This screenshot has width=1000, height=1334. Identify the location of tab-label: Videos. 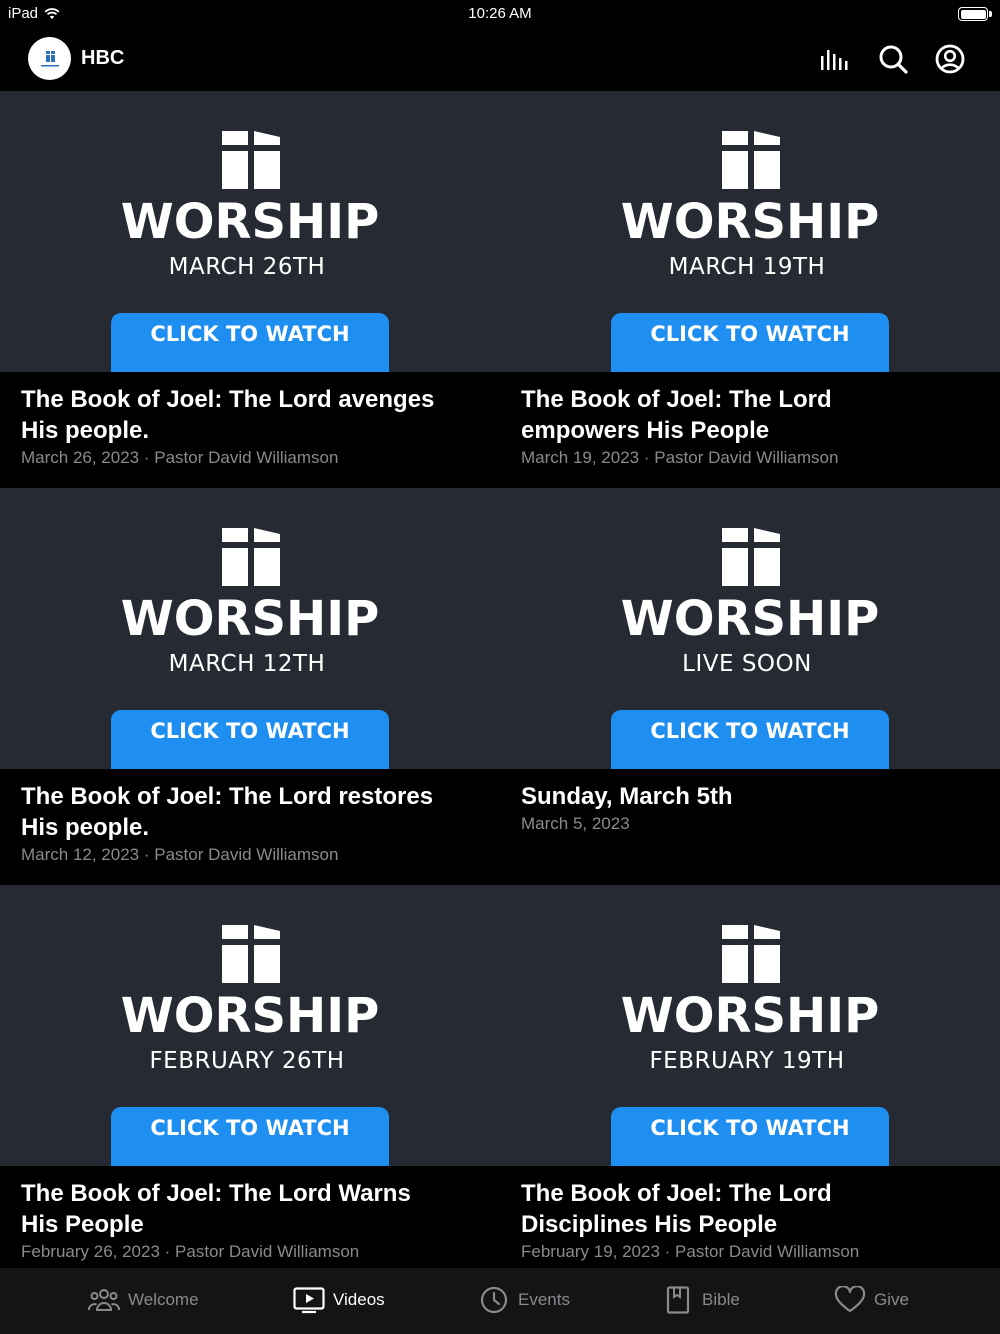
(359, 1299).